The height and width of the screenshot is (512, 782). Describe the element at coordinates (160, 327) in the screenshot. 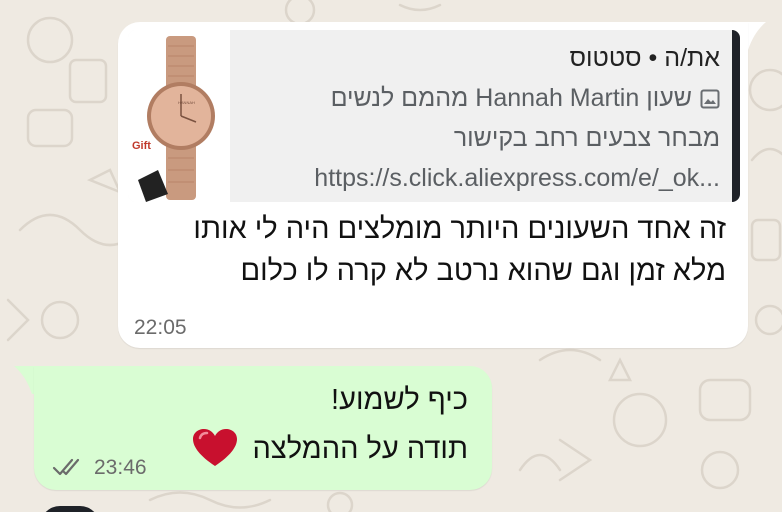

I see `incoming-timestamp: 22:05` at that location.